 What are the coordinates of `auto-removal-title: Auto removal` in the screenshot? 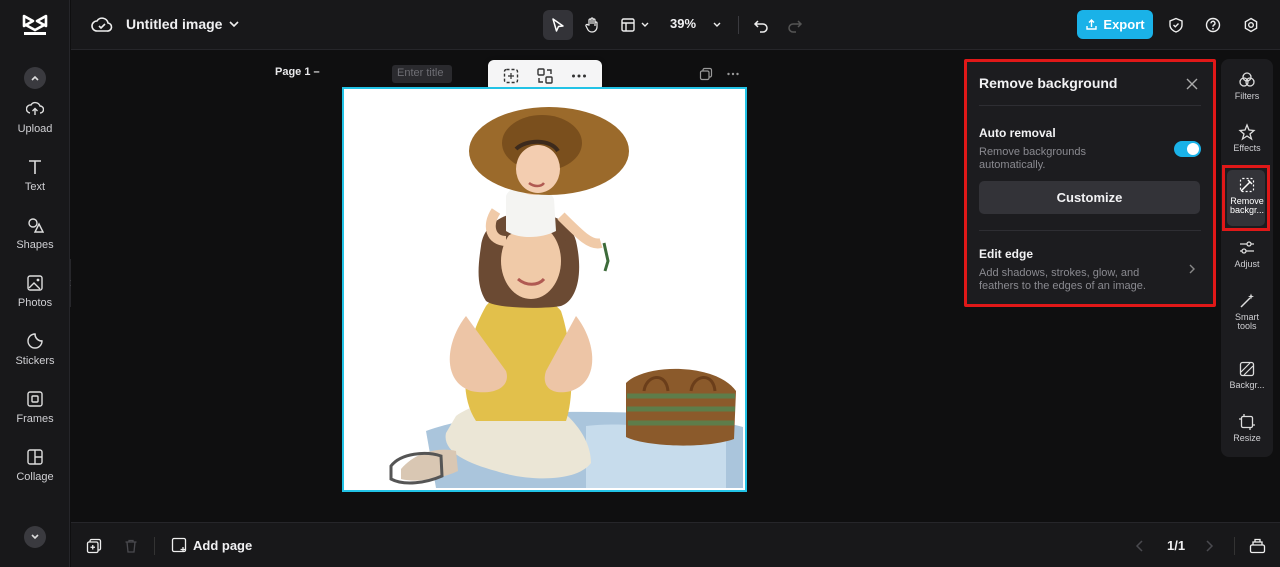 It's located at (1017, 133).